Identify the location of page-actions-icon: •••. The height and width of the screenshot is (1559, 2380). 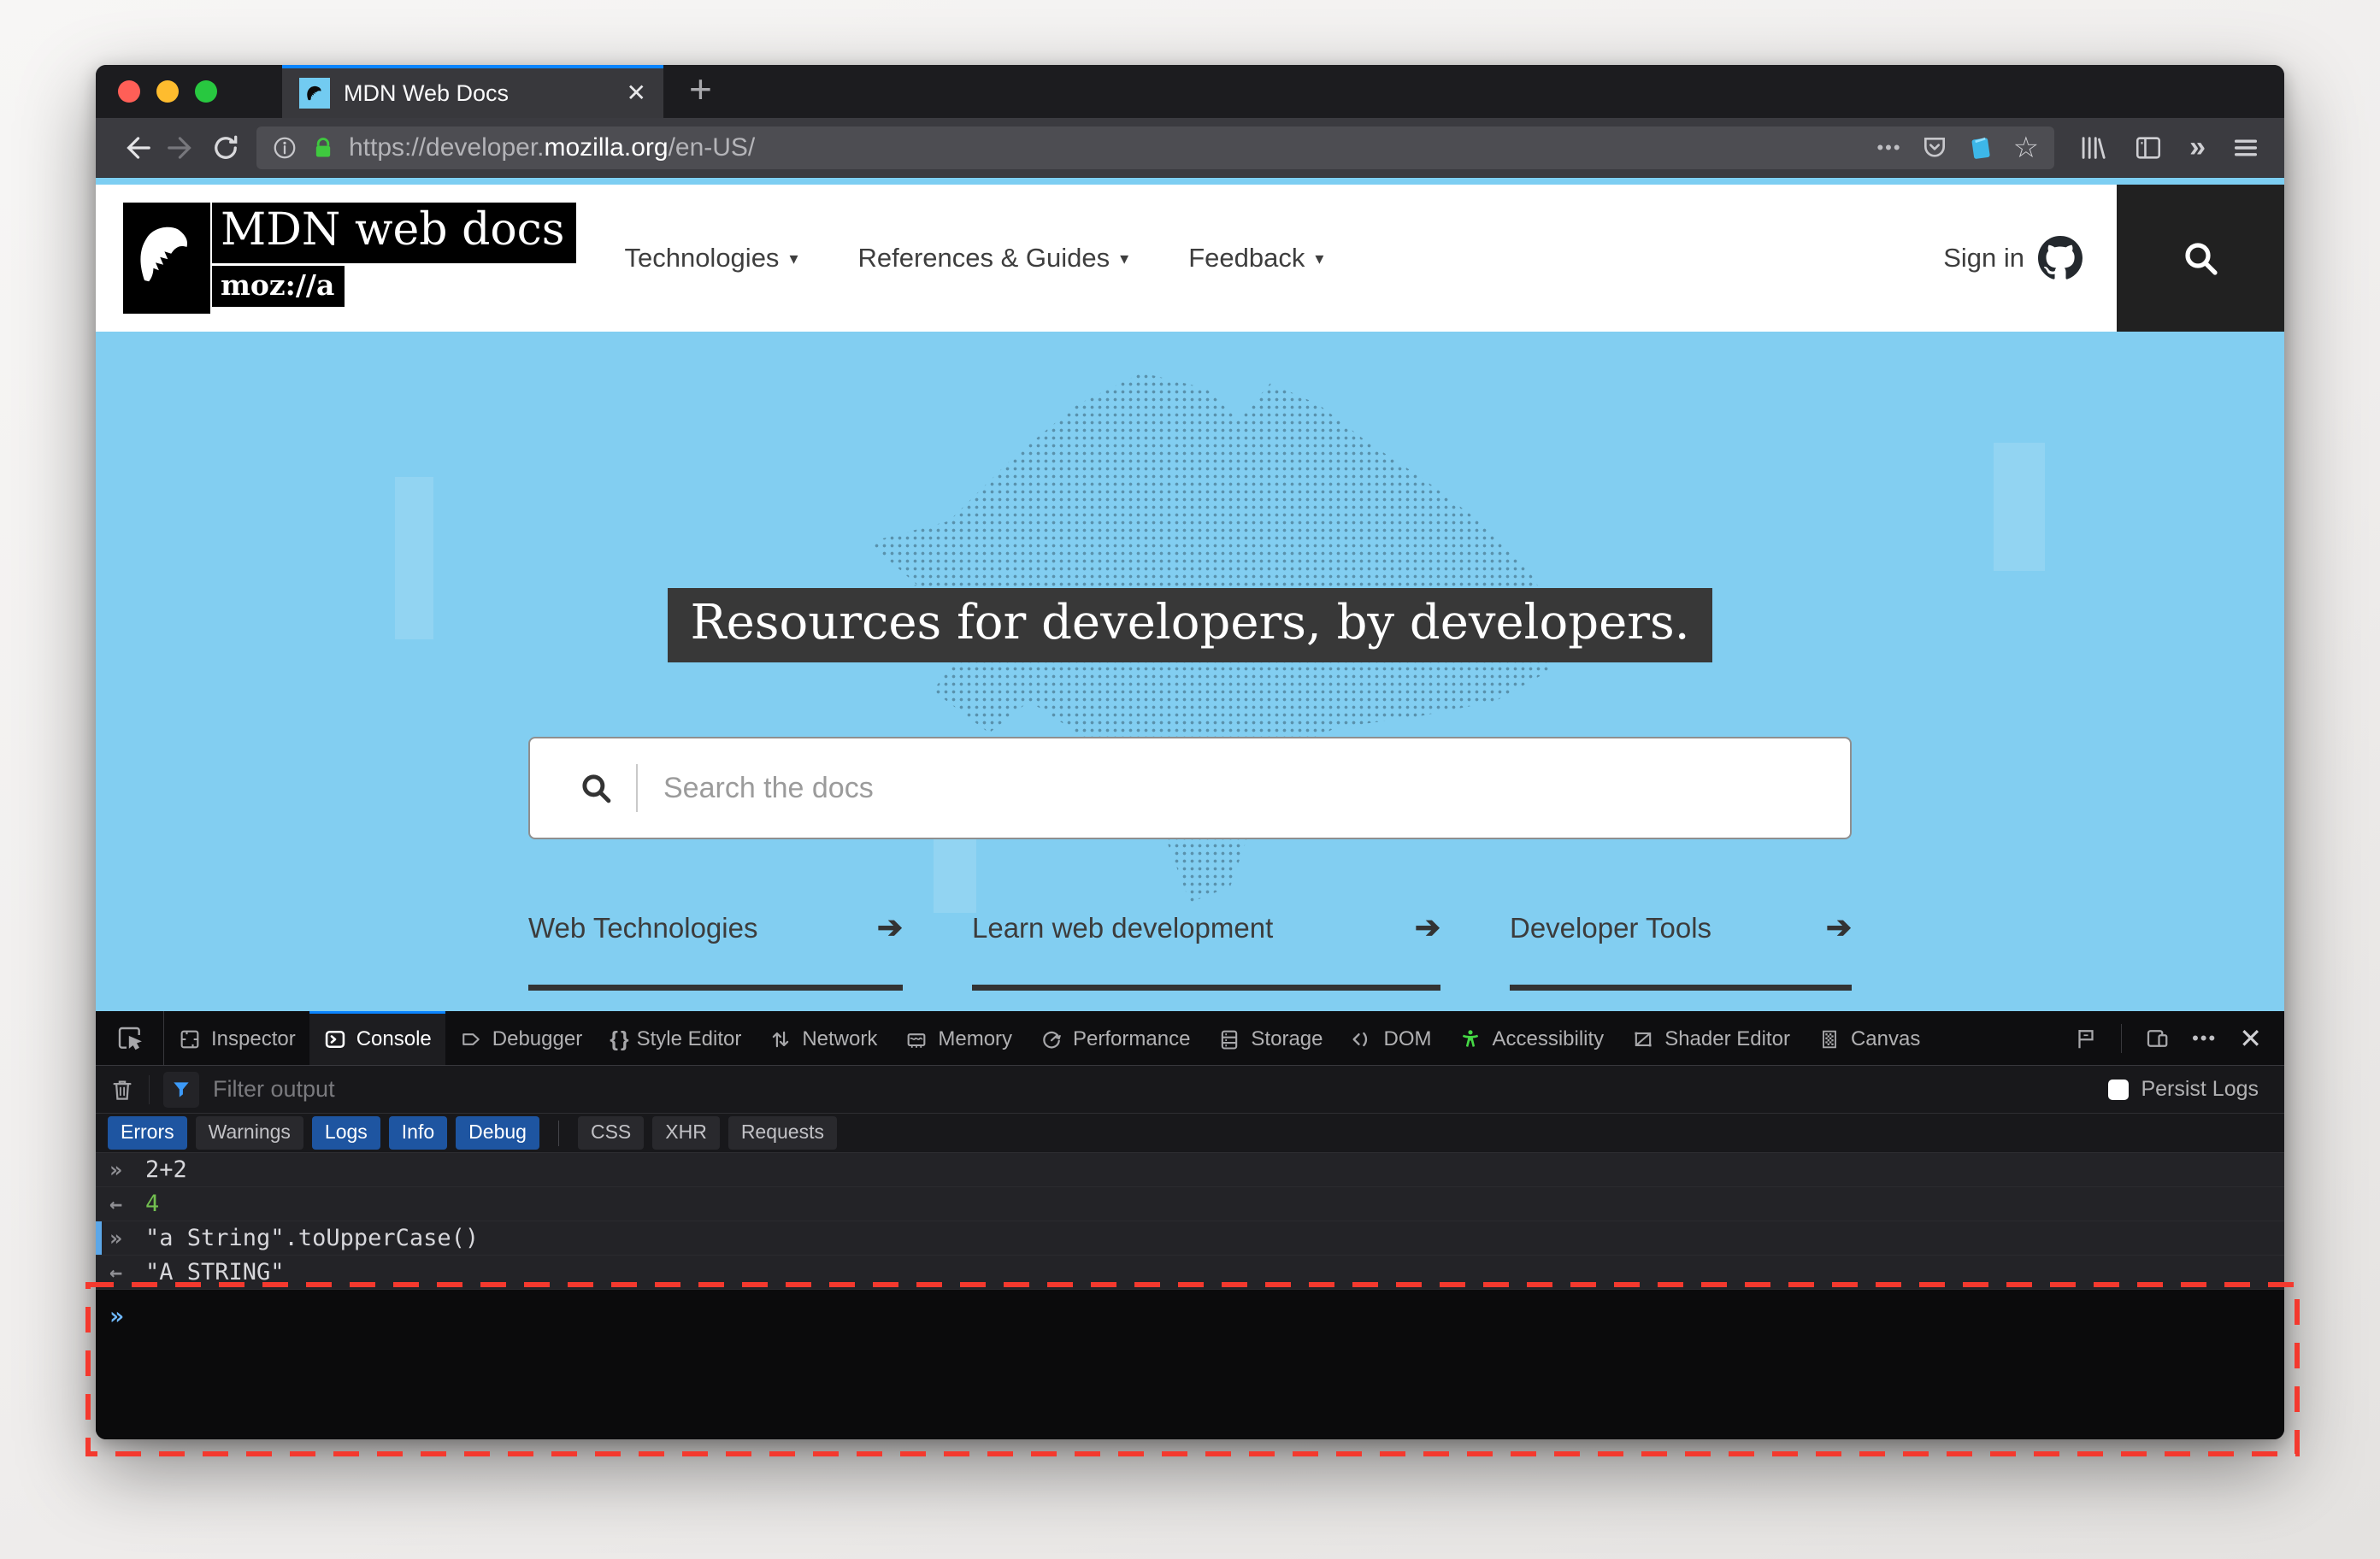
(1889, 148).